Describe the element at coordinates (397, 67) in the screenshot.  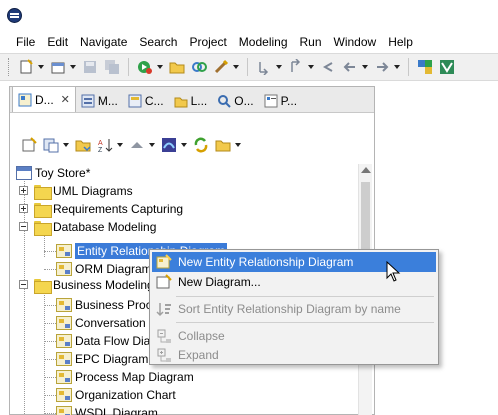
I see `forward-dropdown-icon` at that location.